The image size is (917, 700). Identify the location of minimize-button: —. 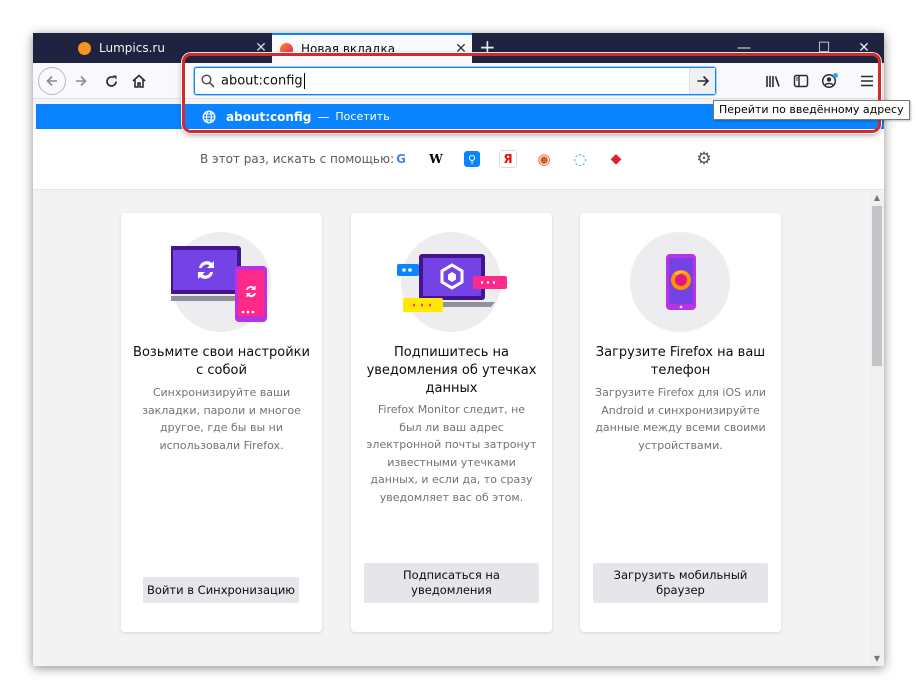
(744, 48).